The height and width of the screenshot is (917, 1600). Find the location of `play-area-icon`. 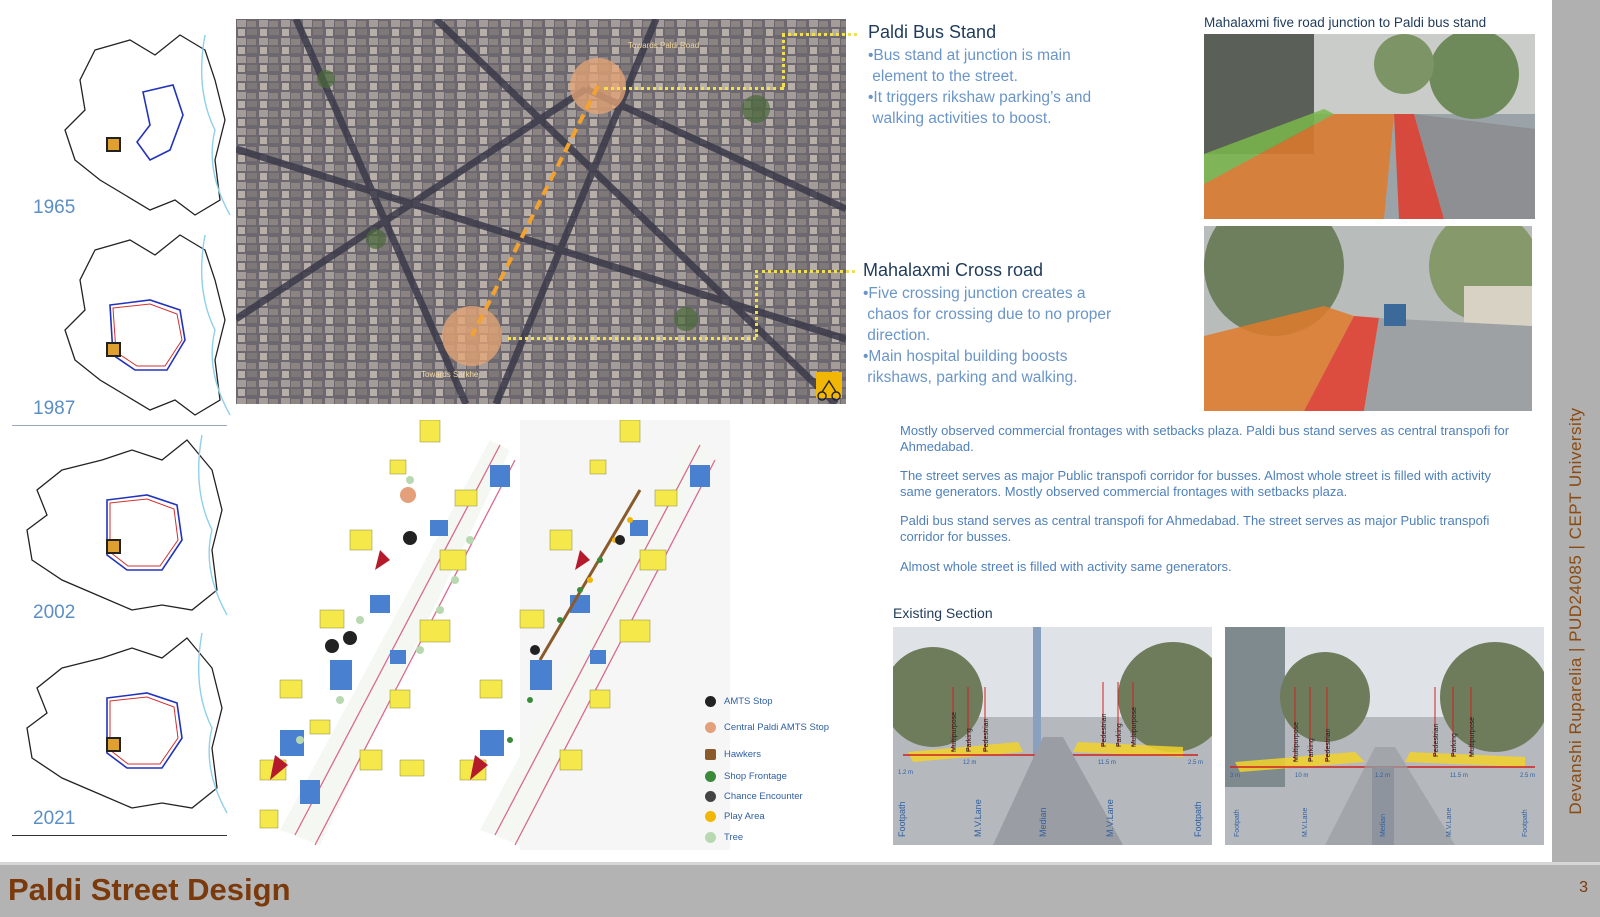

play-area-icon is located at coordinates (710, 816).